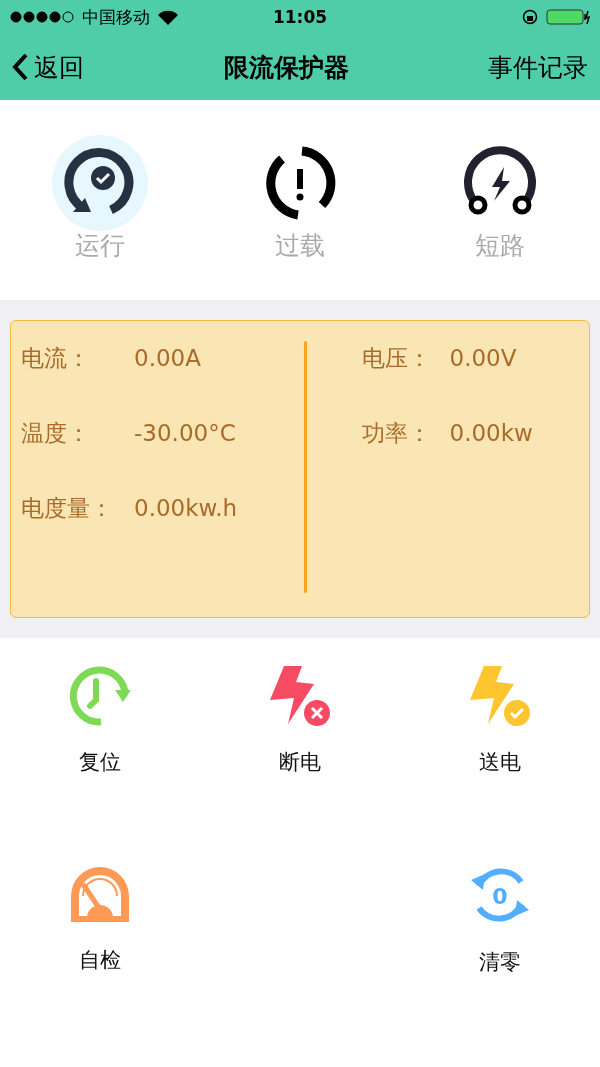 This screenshot has width=600, height=1067. Describe the element at coordinates (300, 17) in the screenshot. I see `clock-time: 11:05` at that location.